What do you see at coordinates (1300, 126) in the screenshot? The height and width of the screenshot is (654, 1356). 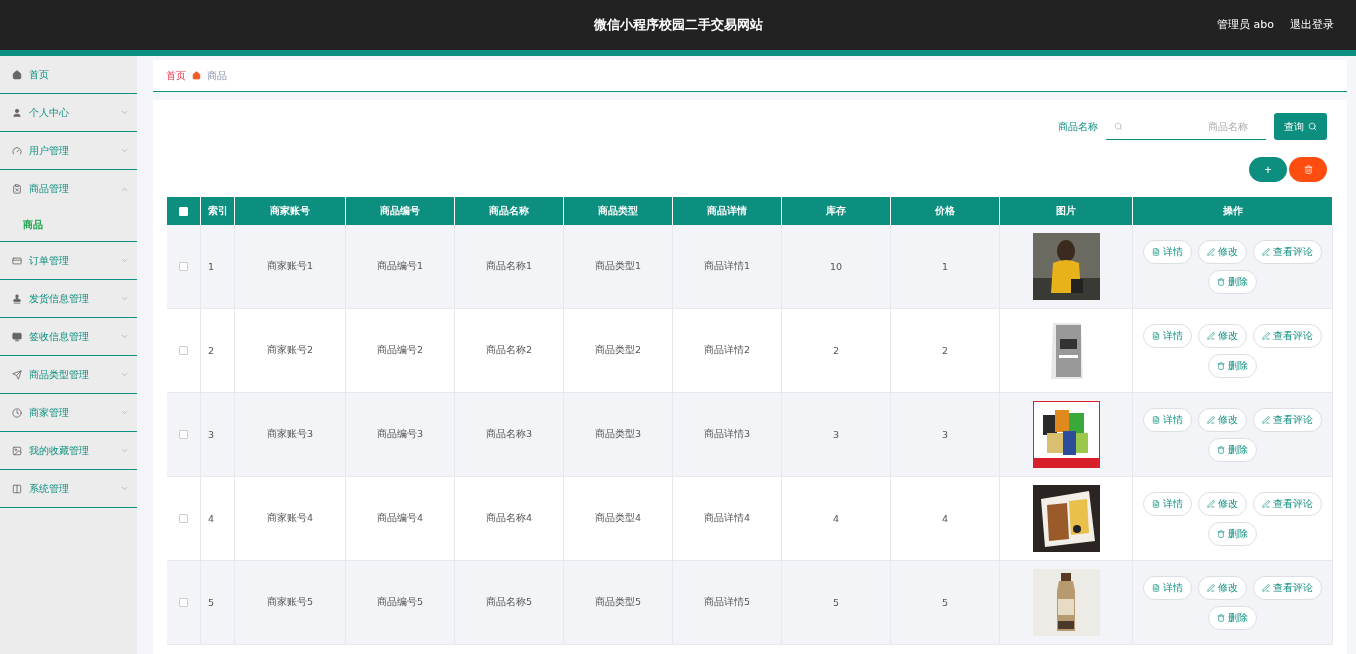 I see `search-button: 查询` at bounding box center [1300, 126].